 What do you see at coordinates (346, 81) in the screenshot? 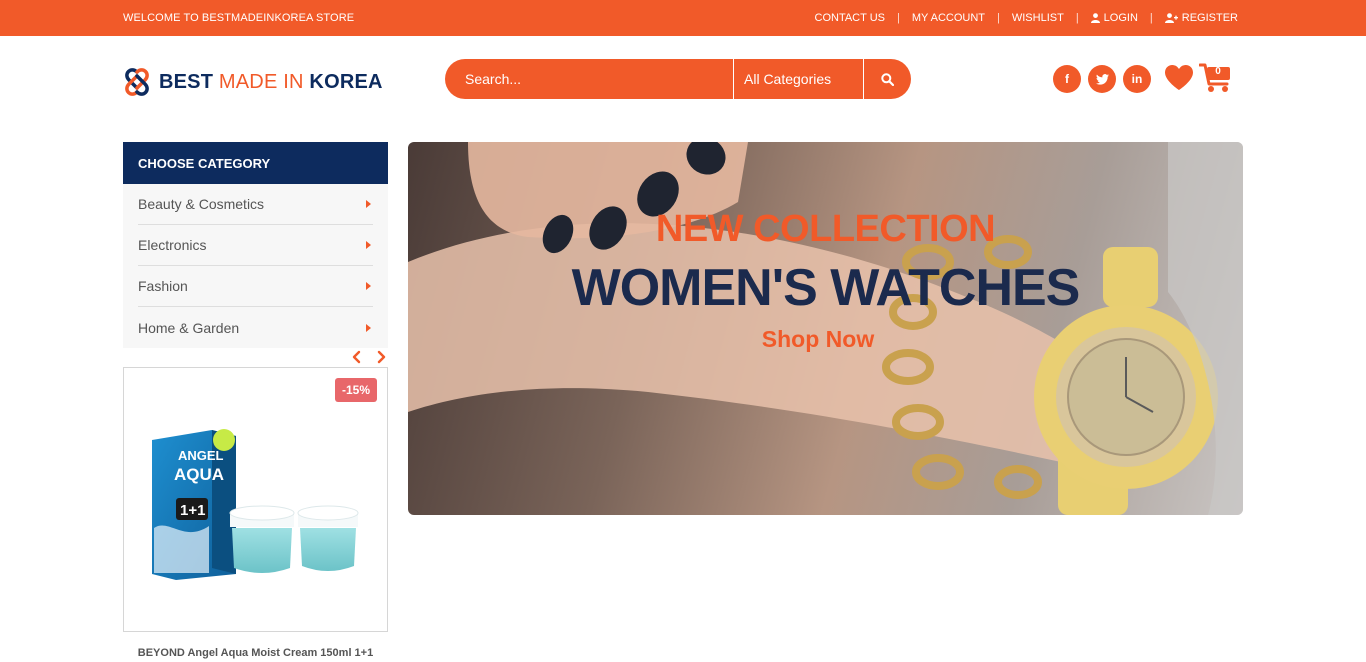
I see `logo-word-korea: KOREA` at bounding box center [346, 81].